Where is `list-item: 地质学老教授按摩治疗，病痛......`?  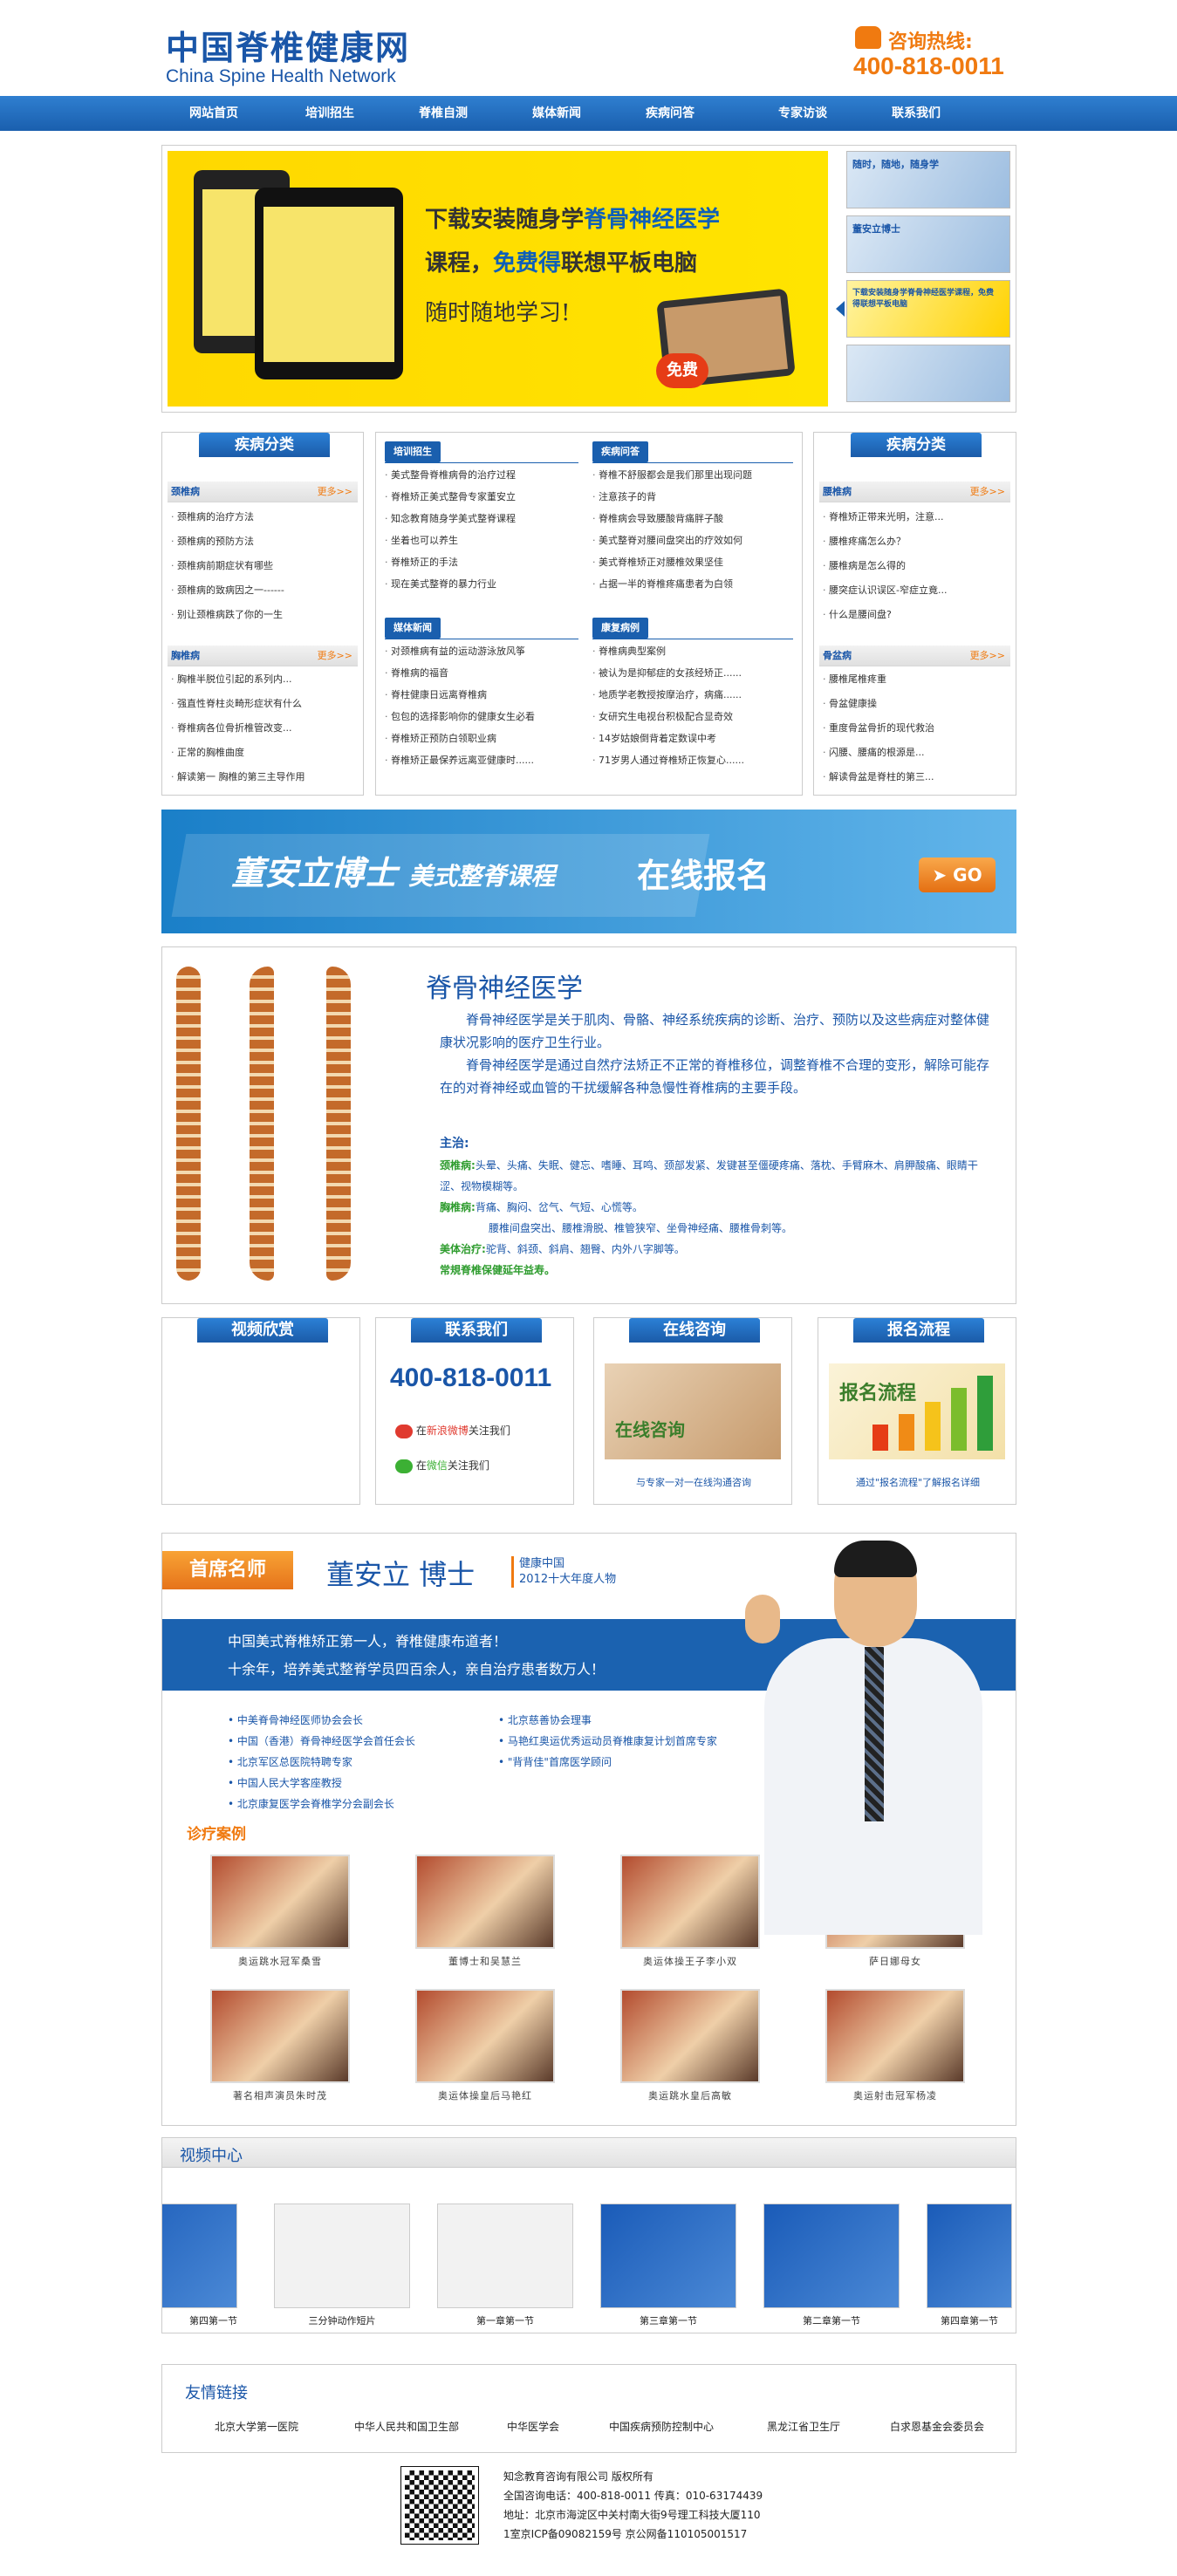 list-item: 地质学老教授按摩治疗，病痛...... is located at coordinates (667, 695).